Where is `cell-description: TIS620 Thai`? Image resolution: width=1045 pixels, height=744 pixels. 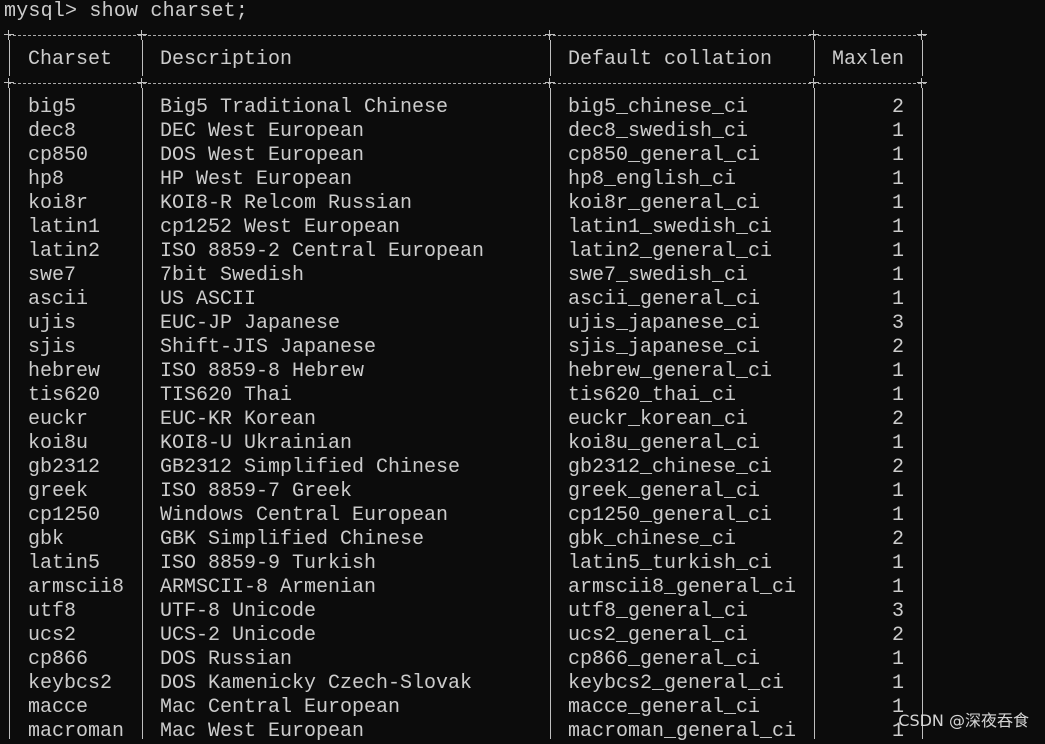
cell-description: TIS620 Thai is located at coordinates (226, 395).